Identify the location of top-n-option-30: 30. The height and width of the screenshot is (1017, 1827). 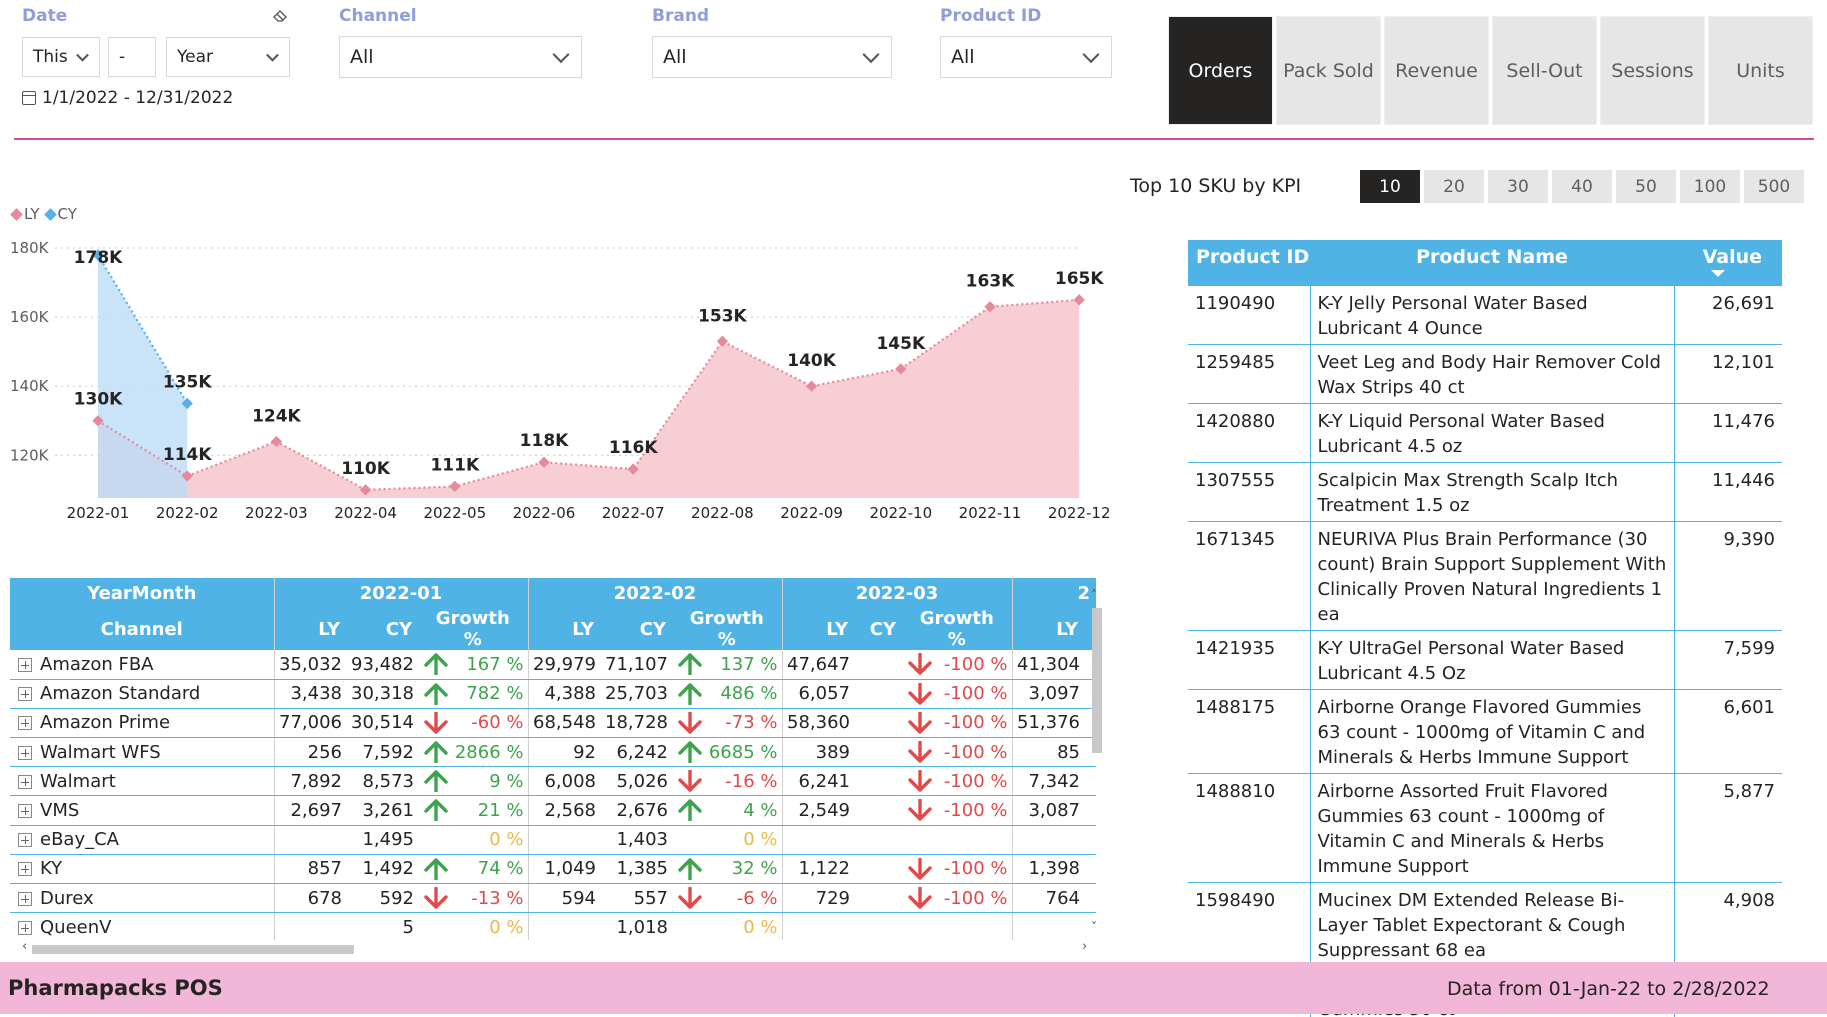
(1518, 186).